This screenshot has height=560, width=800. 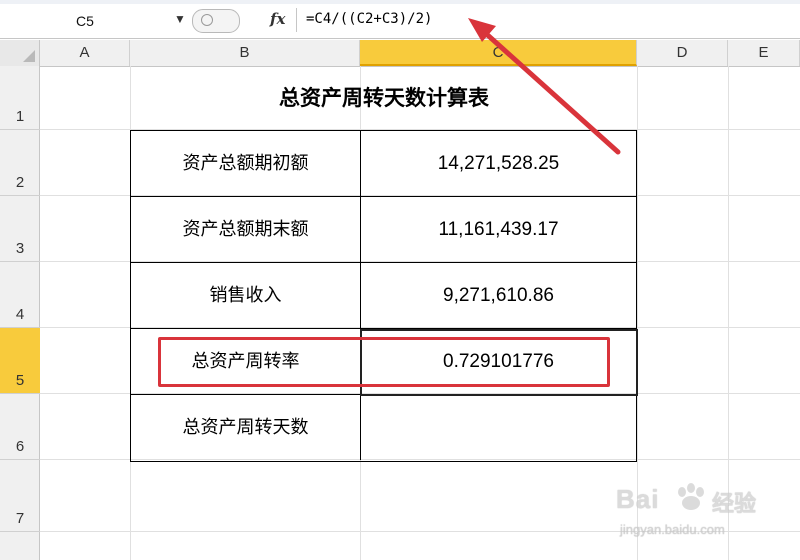 I want to click on cell-value: 9,271,610.86, so click(x=498, y=295).